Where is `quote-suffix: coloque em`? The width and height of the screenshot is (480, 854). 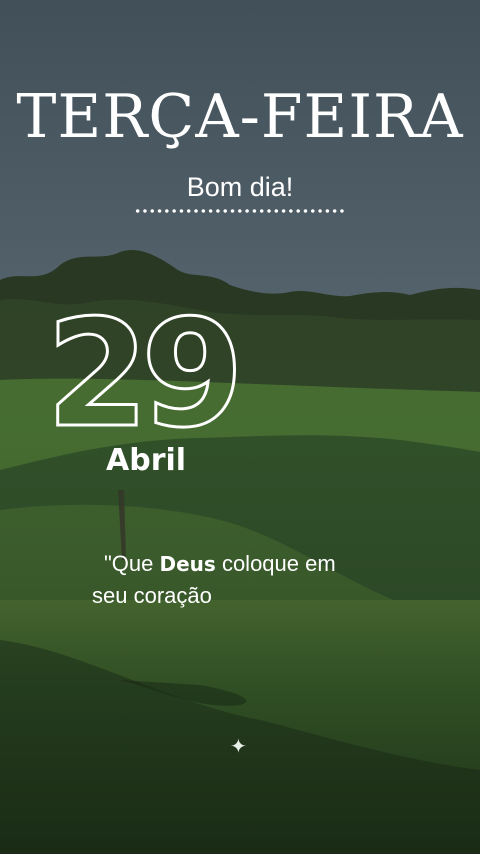
quote-suffix: coloque em is located at coordinates (275, 563).